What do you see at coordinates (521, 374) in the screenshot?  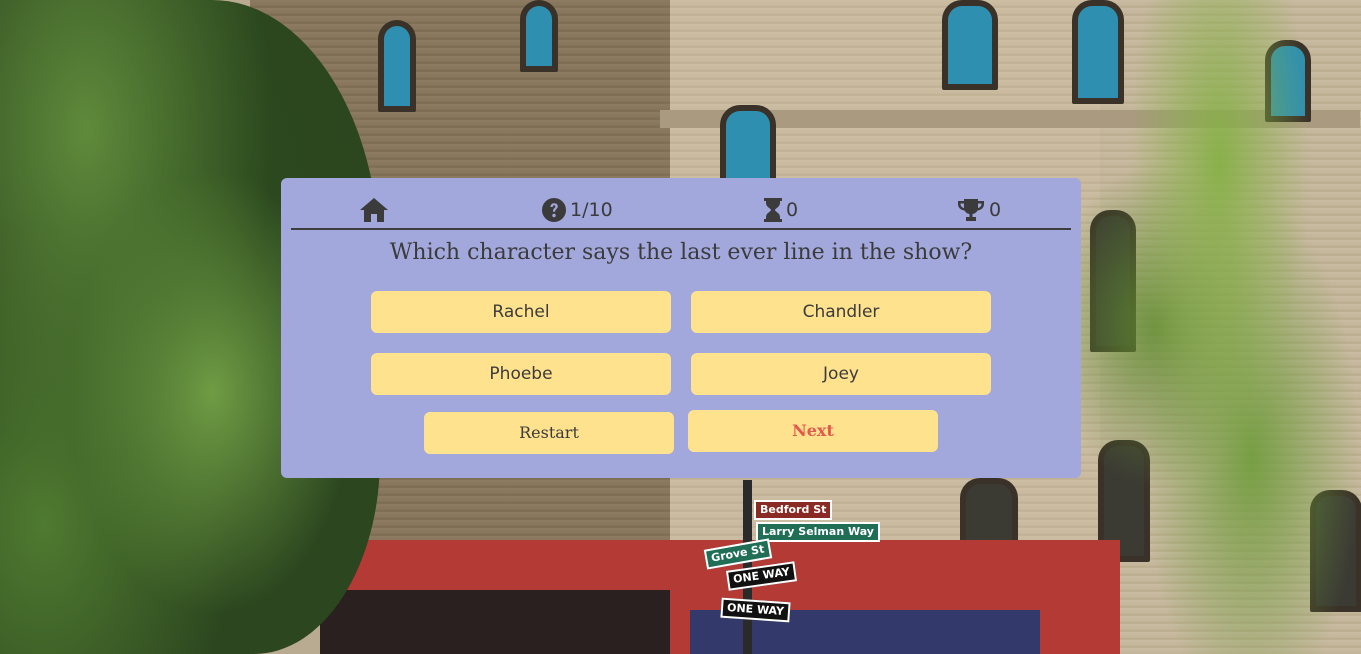 I see `answer-button-3: Phoebe` at bounding box center [521, 374].